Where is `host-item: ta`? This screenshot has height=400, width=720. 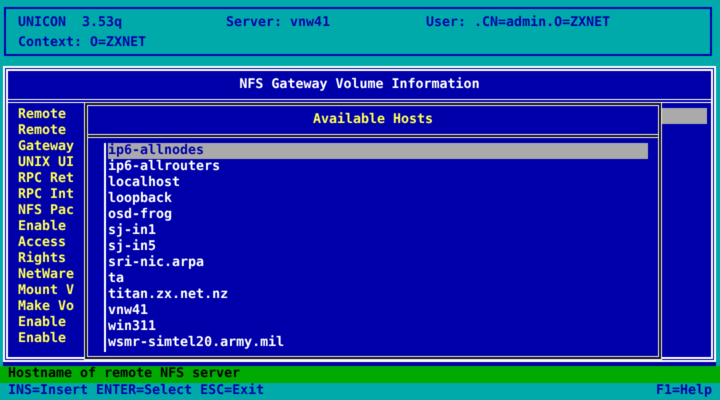 host-item: ta is located at coordinates (378, 279).